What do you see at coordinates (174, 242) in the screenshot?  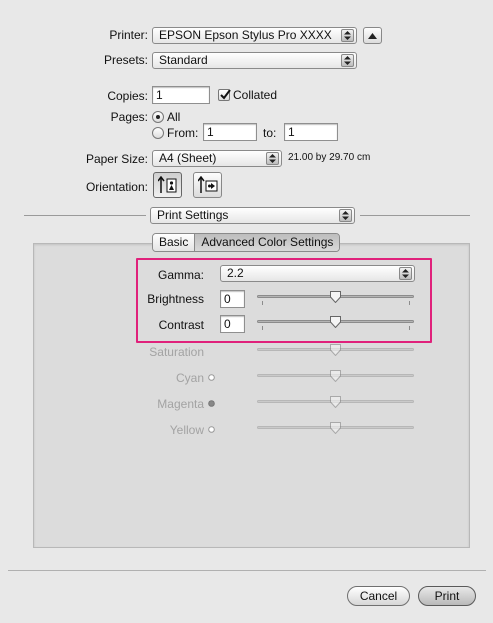 I see `tab-basic: Basic` at bounding box center [174, 242].